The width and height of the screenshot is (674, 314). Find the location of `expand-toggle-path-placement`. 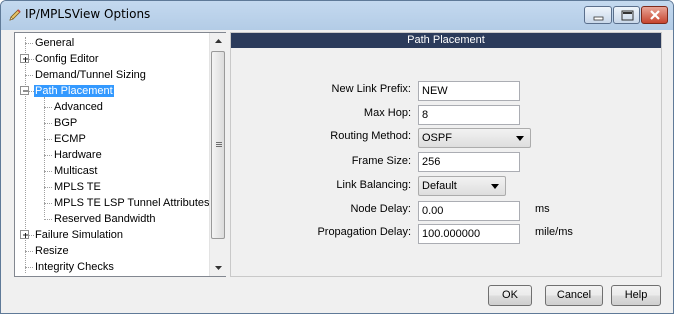

expand-toggle-path-placement is located at coordinates (24, 90).